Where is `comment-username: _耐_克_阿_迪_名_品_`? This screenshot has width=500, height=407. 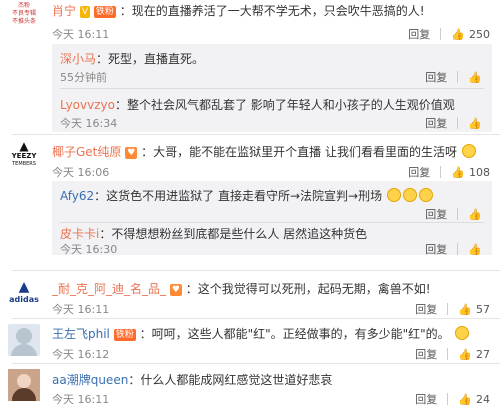
comment-username: _耐_克_阿_迪_名_品_ is located at coordinates (109, 289).